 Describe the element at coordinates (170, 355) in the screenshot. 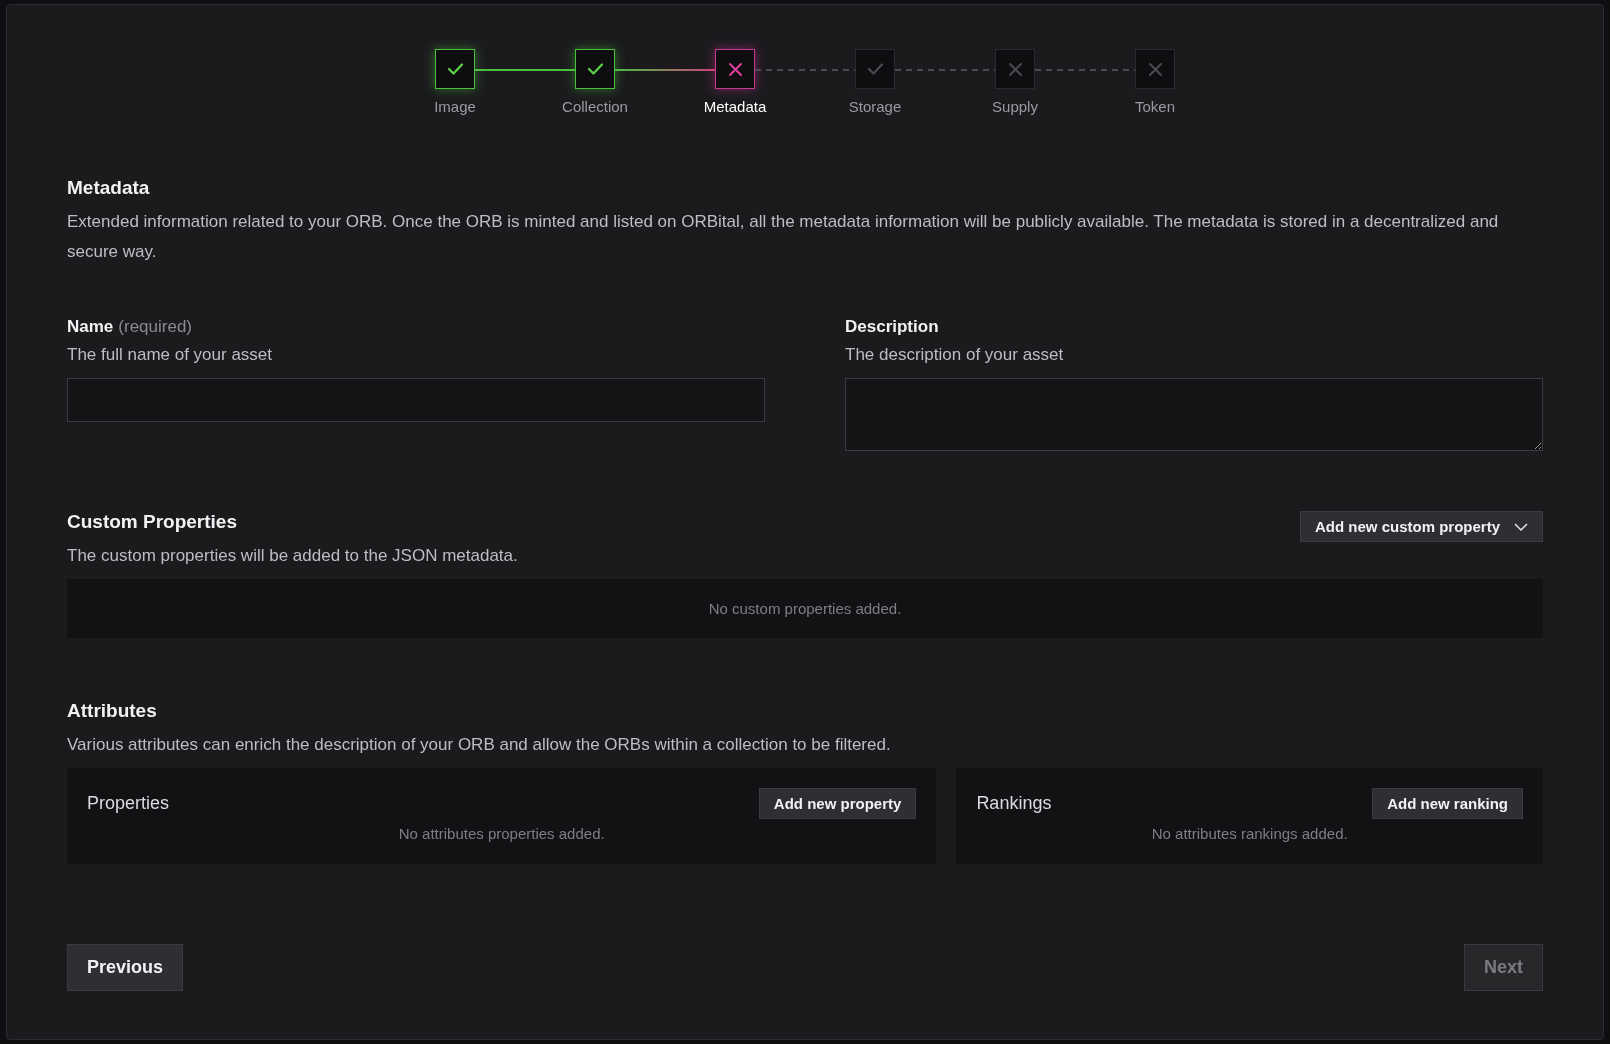

I see `field-hint: The full name of your asset` at that location.